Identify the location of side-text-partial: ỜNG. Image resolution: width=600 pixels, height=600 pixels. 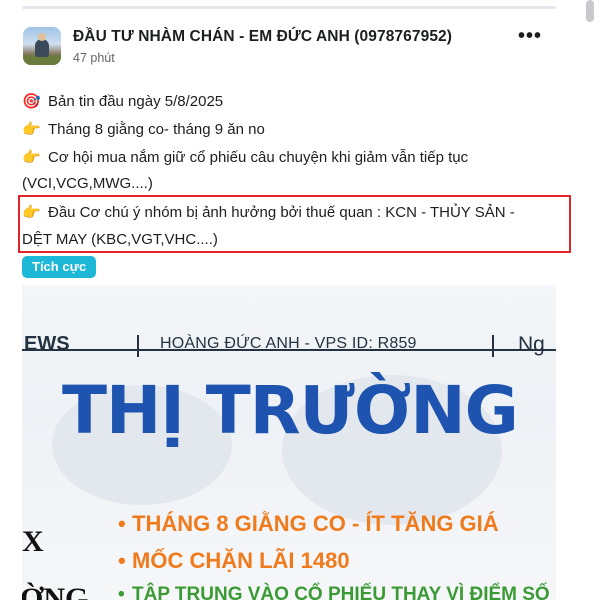
(55, 591).